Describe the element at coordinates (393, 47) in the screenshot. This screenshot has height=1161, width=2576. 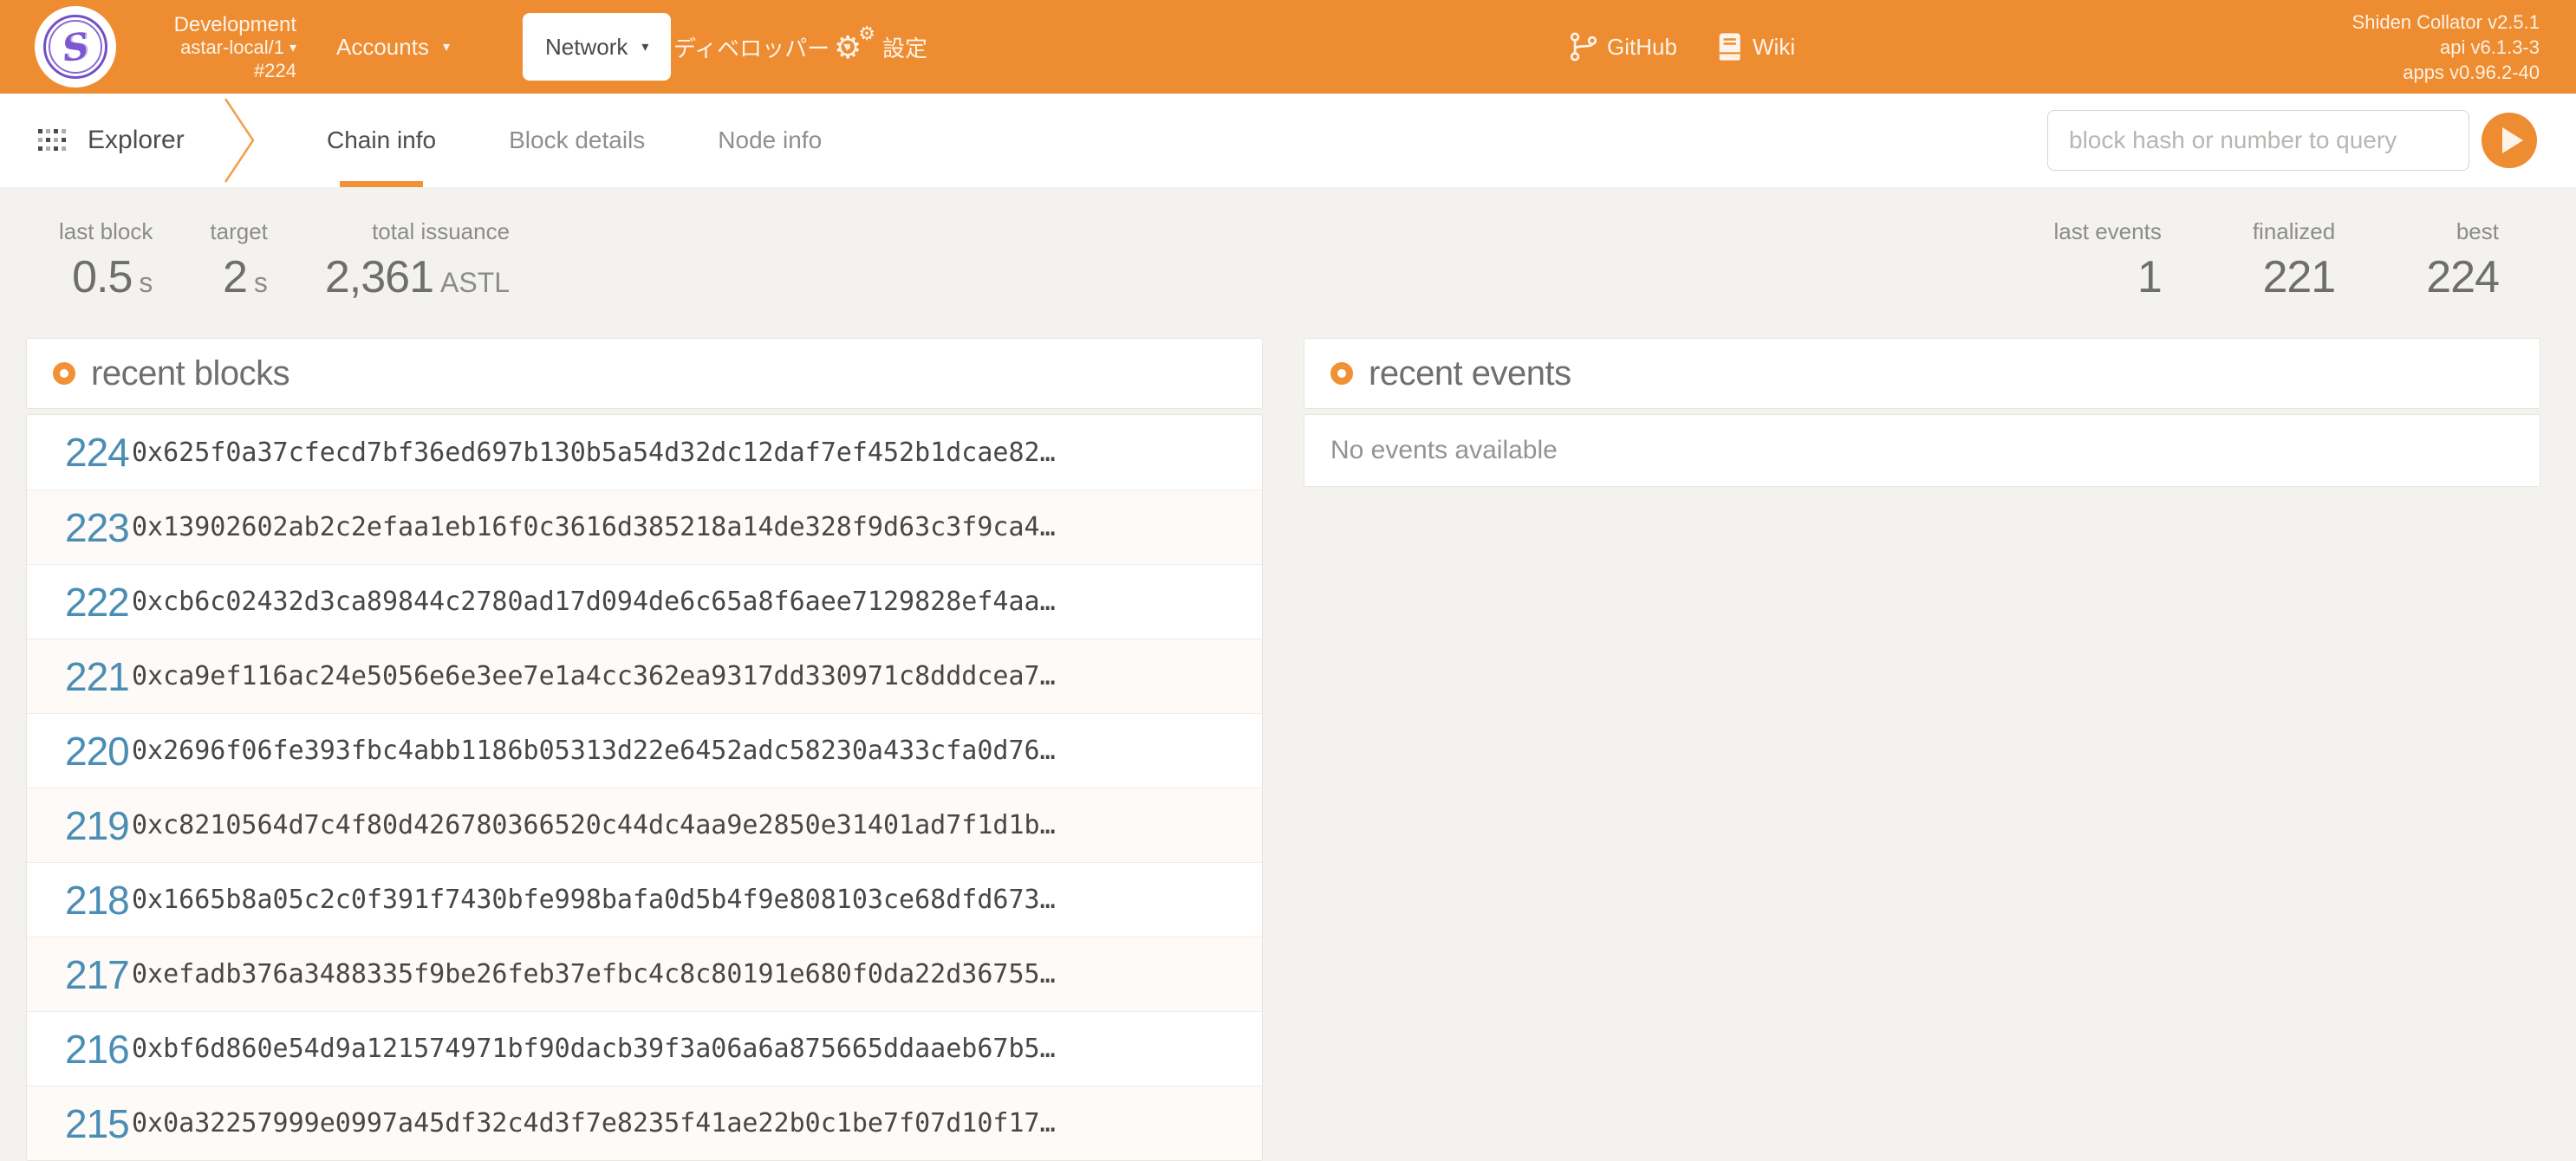
I see `menu-accounts: Accounts ▾` at that location.